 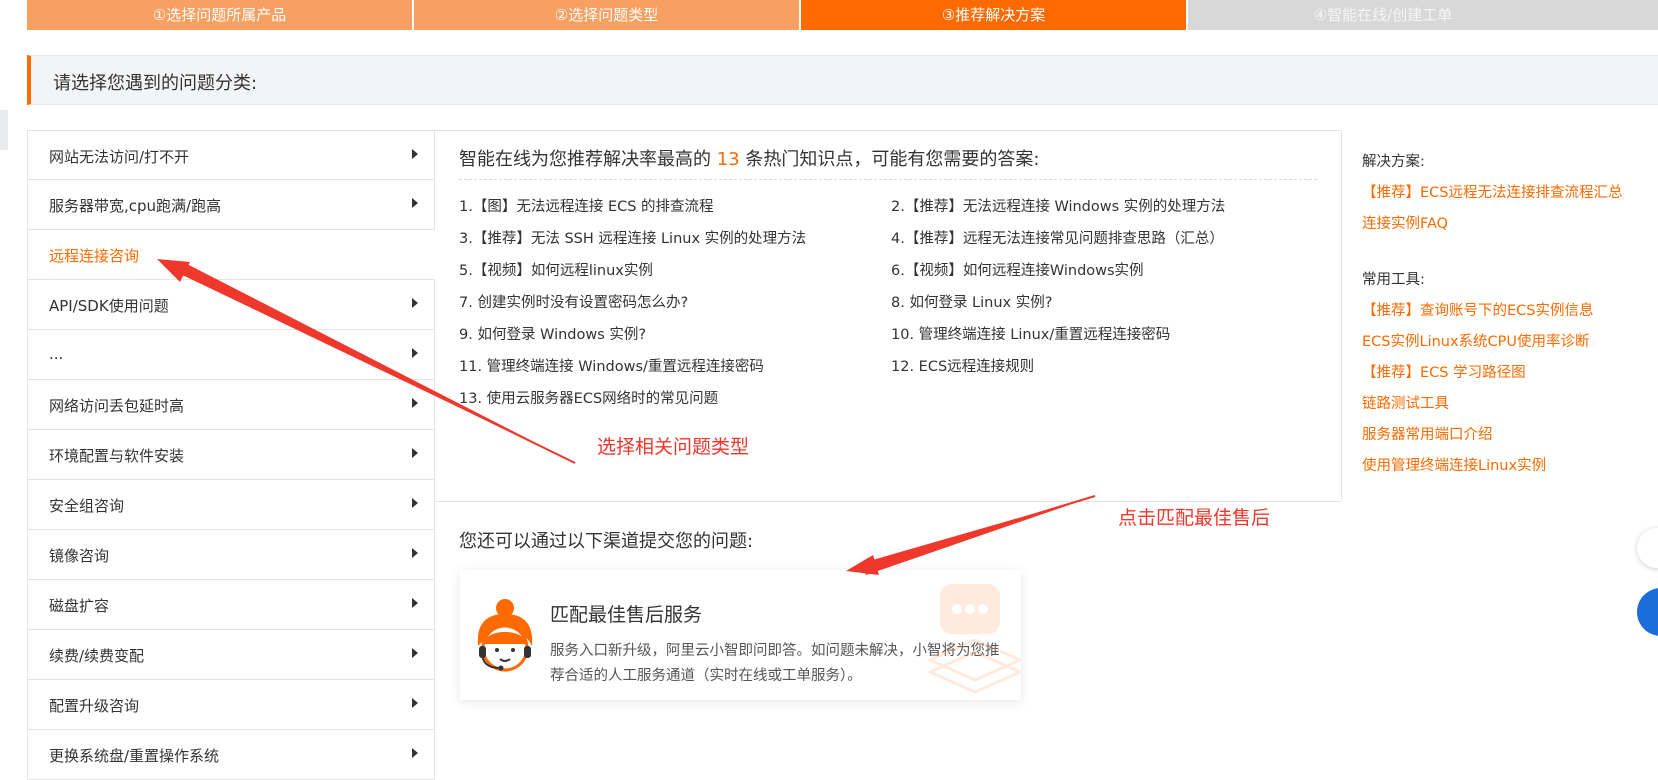 I want to click on knowledge-link: 2.【推荐】无法远程连接 Windows 实例的处理方法, so click(x=1058, y=205).